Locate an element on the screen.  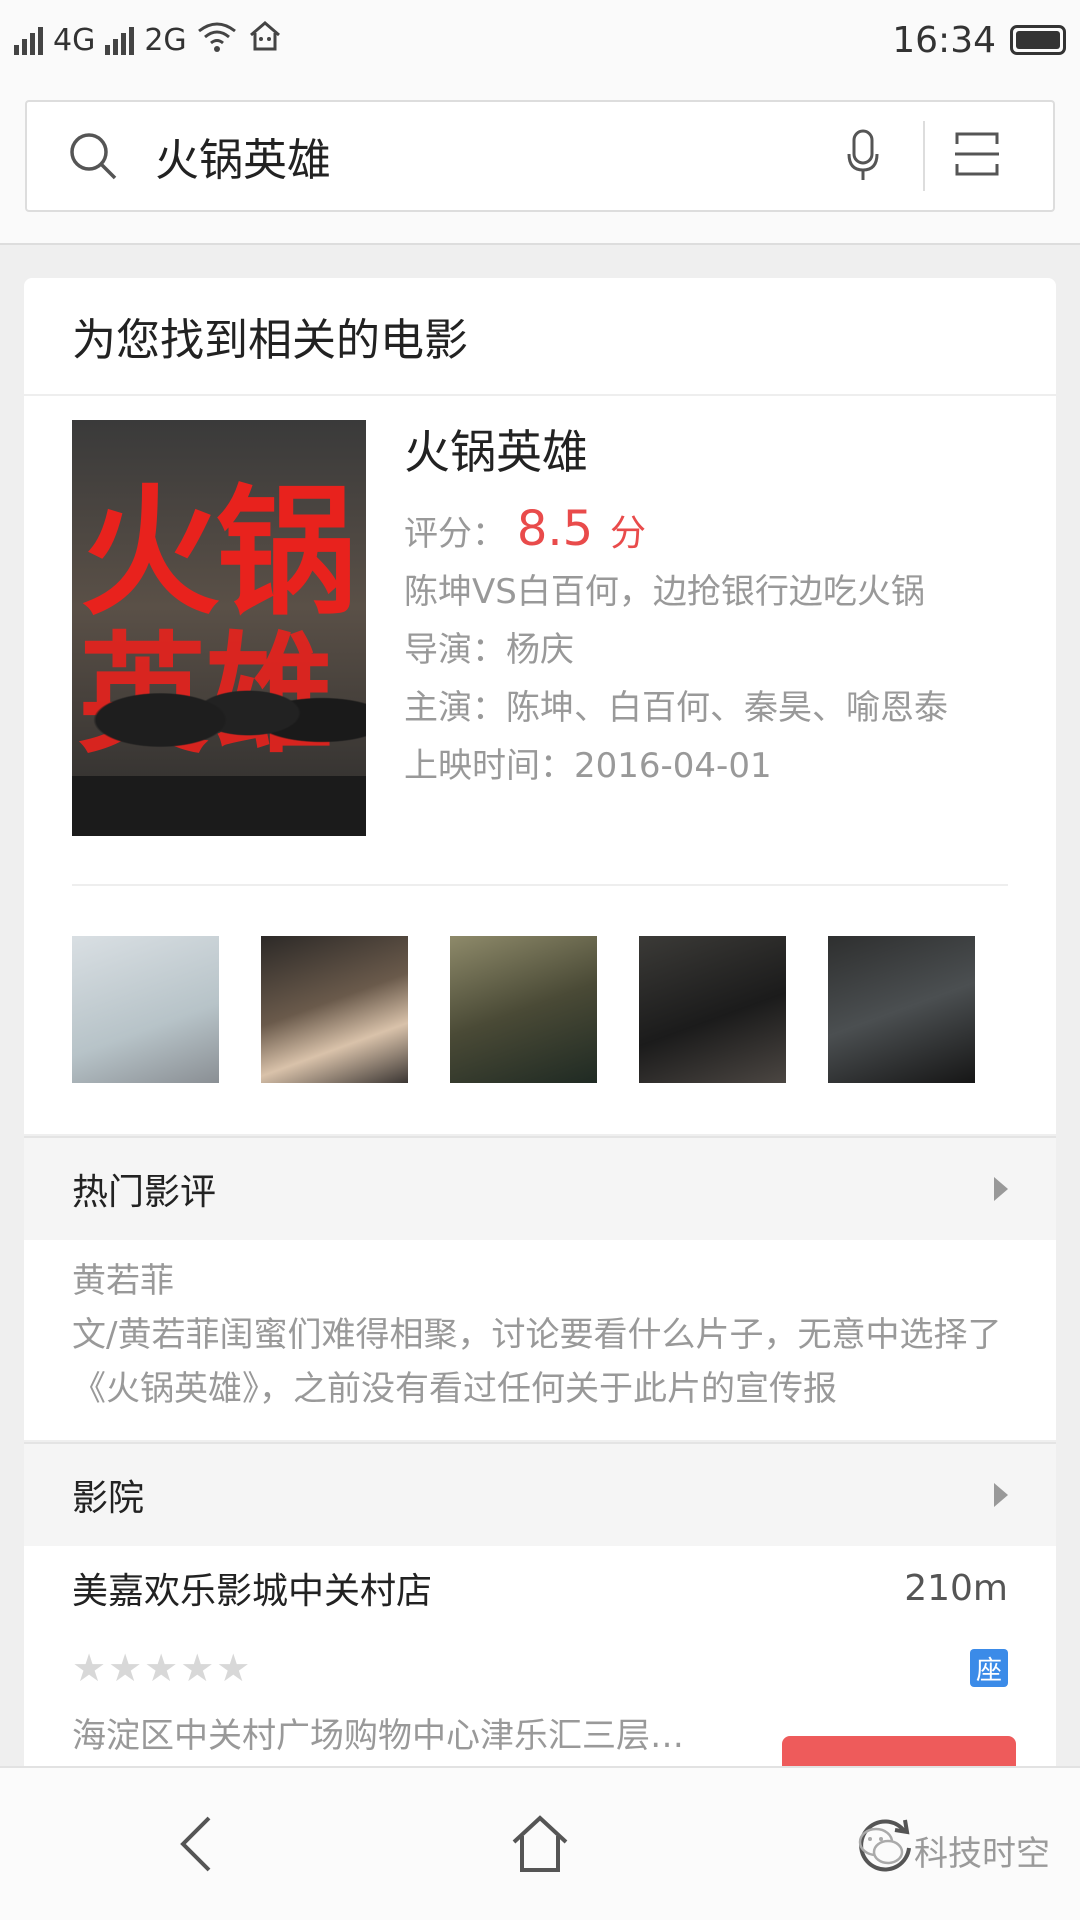
movie-title: 火锅英雄 is located at coordinates (714, 449).